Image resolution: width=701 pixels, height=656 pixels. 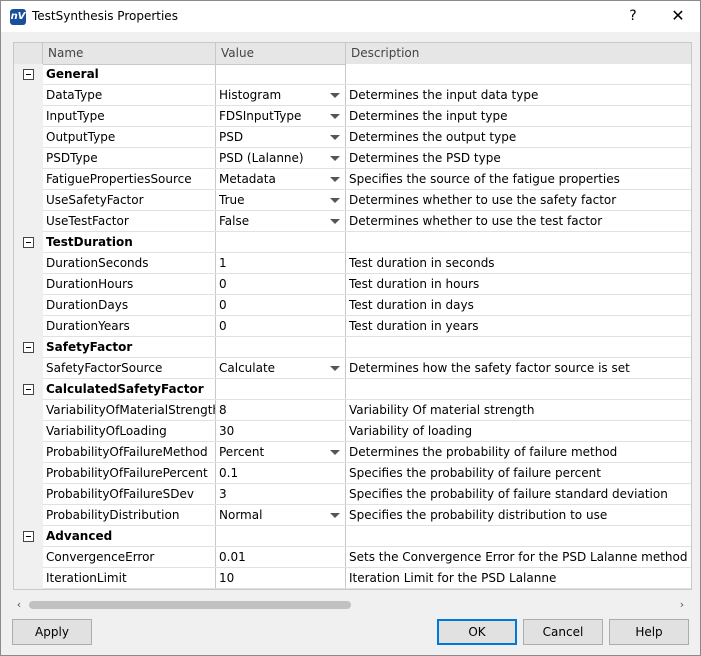 What do you see at coordinates (281, 179) in the screenshot?
I see `property-value: Metadata` at bounding box center [281, 179].